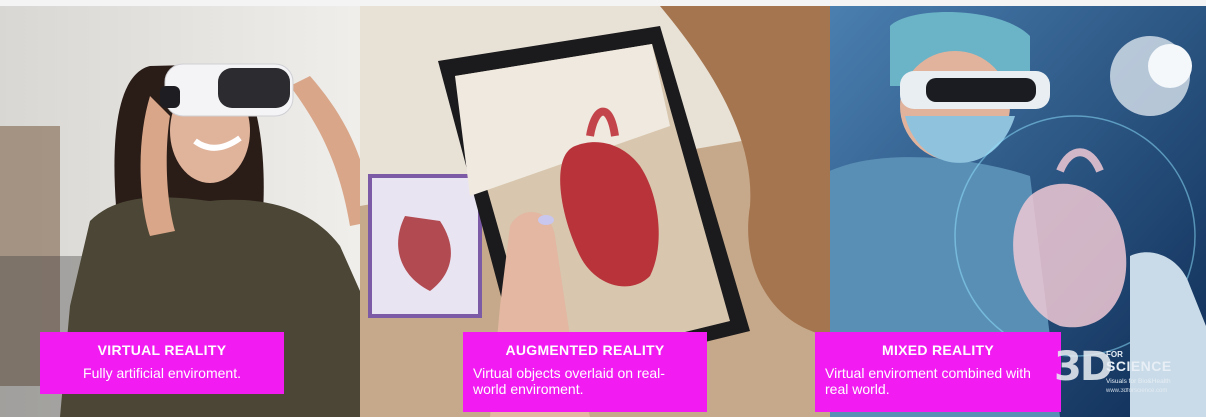  Describe the element at coordinates (162, 372) in the screenshot. I see `vr-caption-description: Fully artificial enviroment.` at that location.